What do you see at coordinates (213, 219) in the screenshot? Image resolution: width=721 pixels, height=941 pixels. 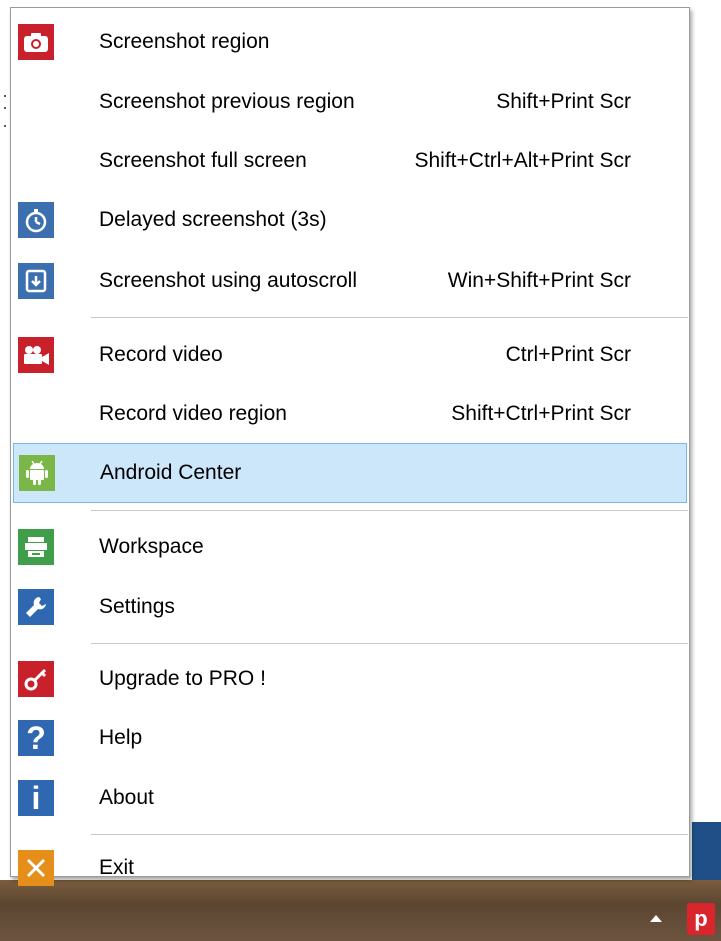 I see `menu-item-label: Delayed screenshot (3s)` at bounding box center [213, 219].